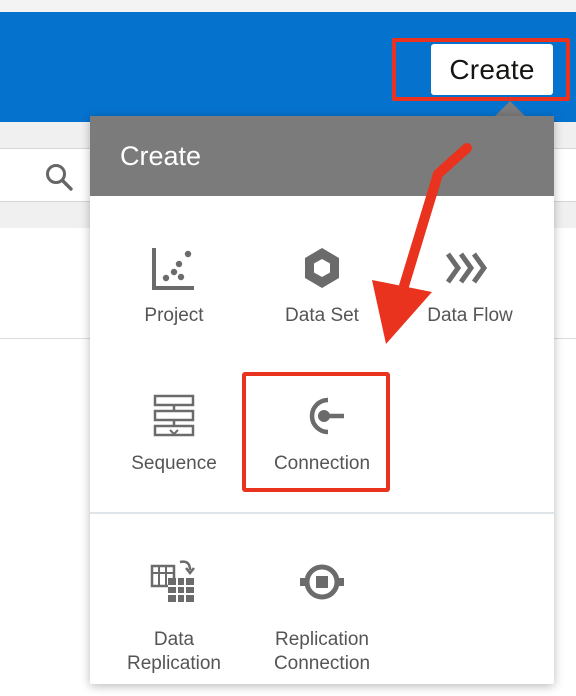  What do you see at coordinates (467, 268) in the screenshot?
I see `chevrons-right-icon` at bounding box center [467, 268].